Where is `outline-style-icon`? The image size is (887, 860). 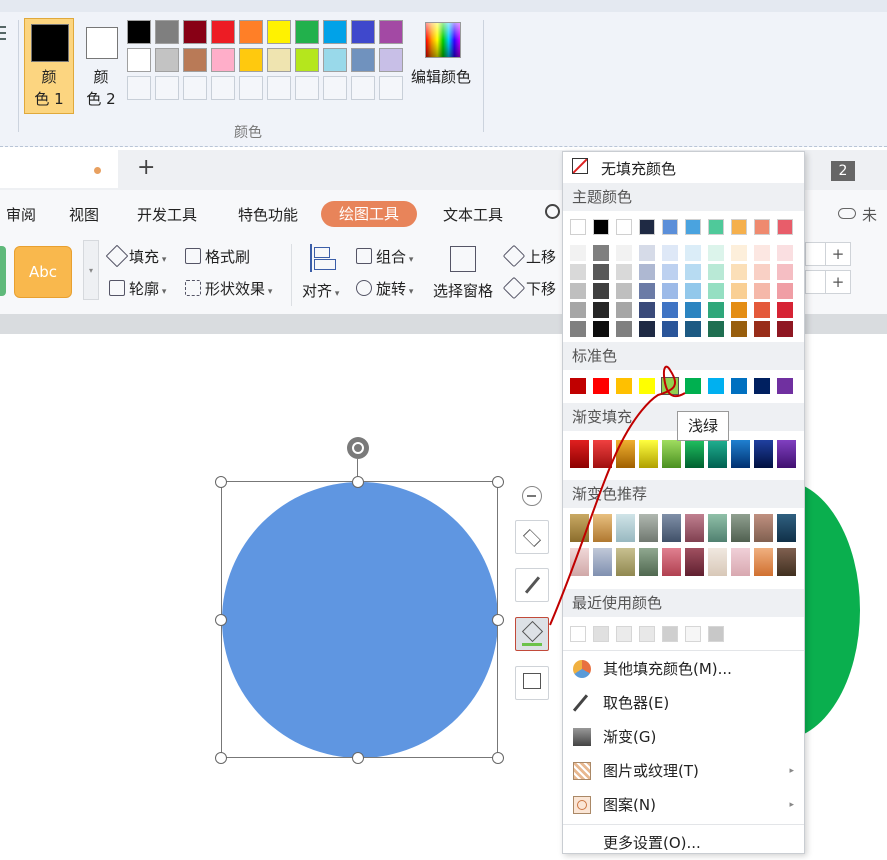
outline-style-icon is located at coordinates (532, 683).